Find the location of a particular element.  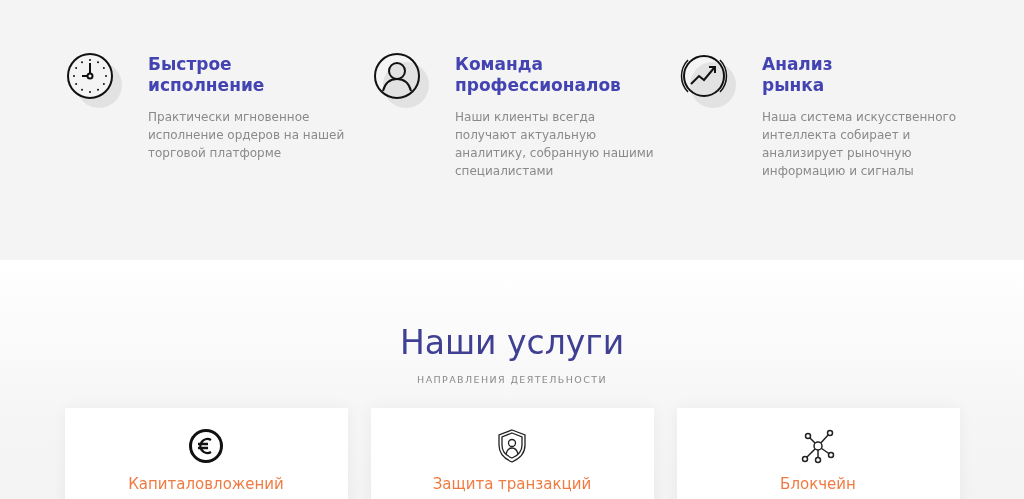

service-title: Защита транзакций is located at coordinates (512, 484).